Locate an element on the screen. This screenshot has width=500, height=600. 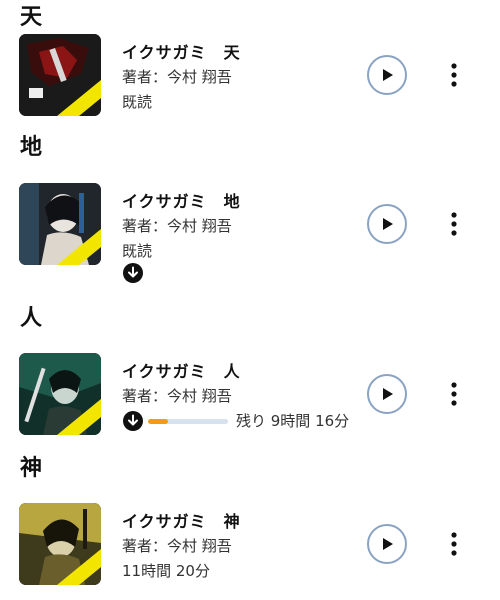
listening-progress-bar is located at coordinates (188, 421).